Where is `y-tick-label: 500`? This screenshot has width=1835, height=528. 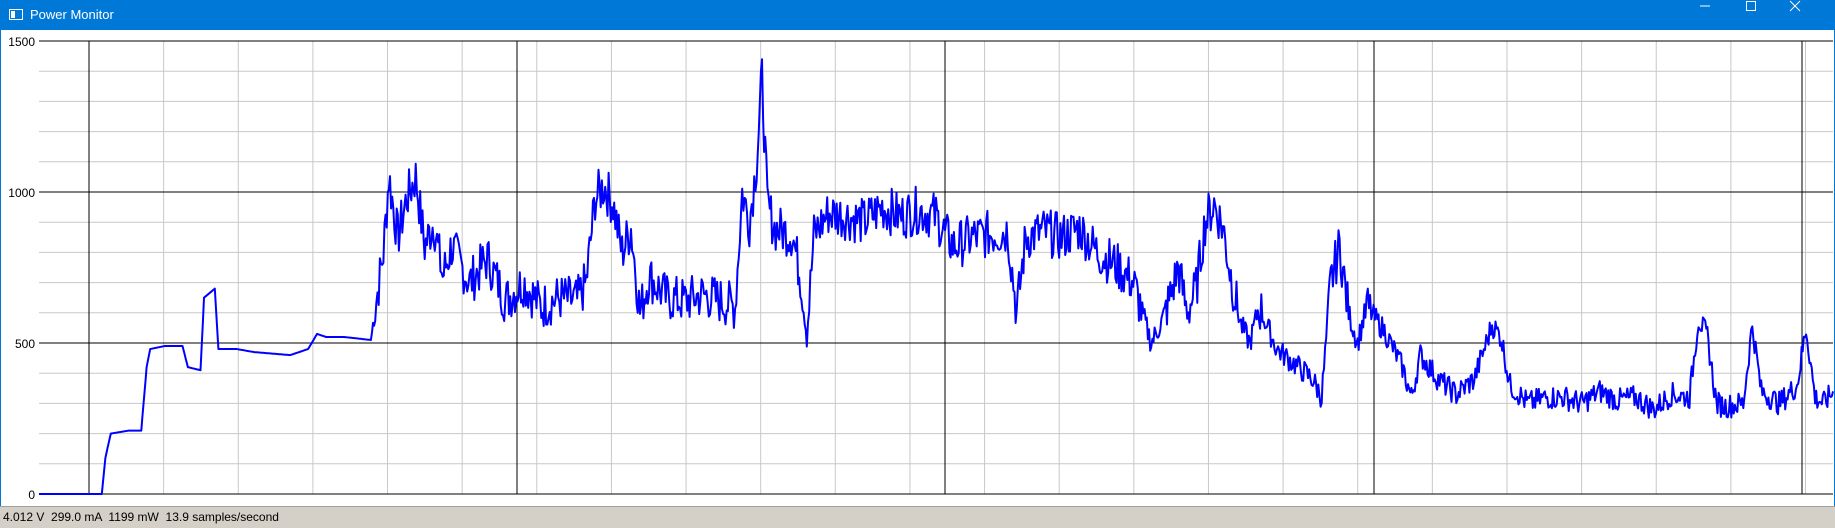 y-tick-label: 500 is located at coordinates (25, 344).